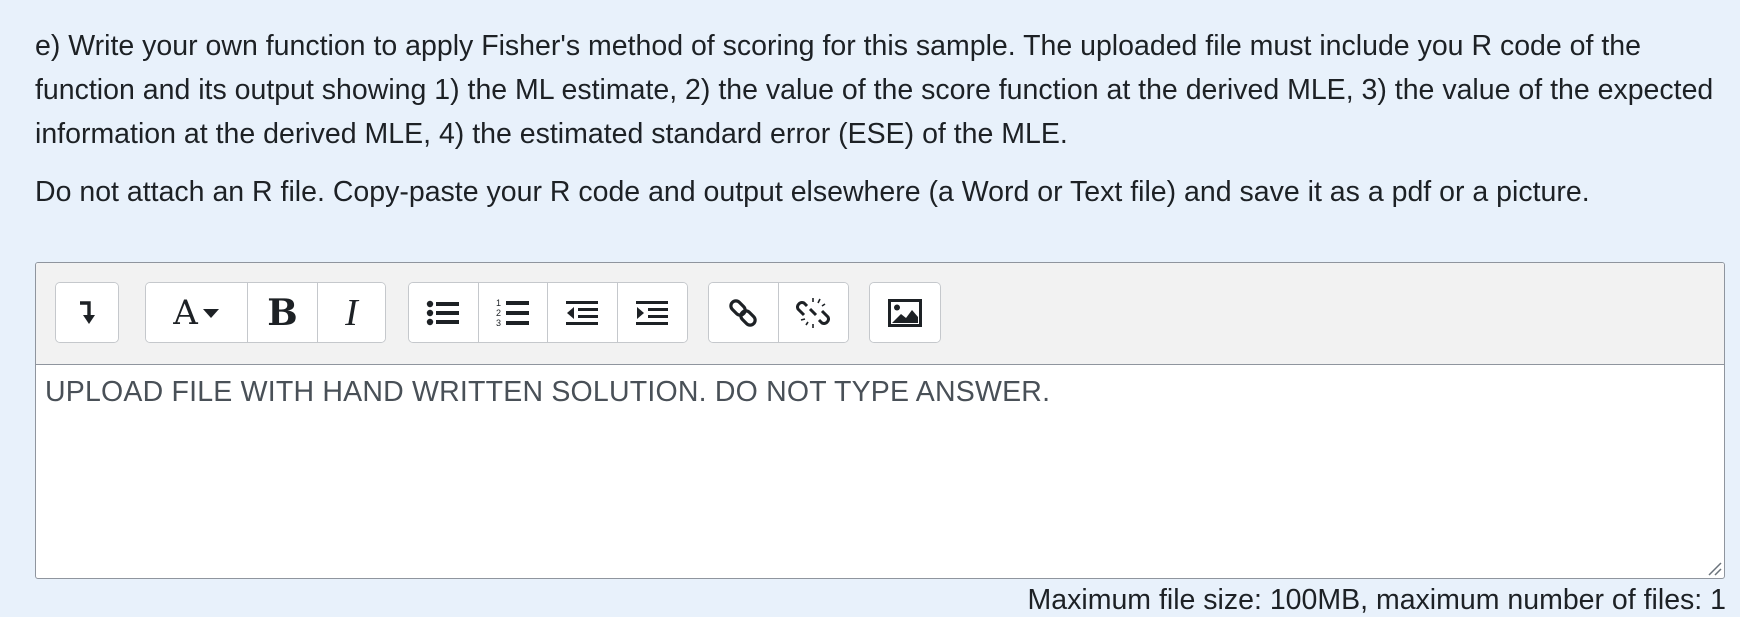 This screenshot has width=1740, height=617. I want to click on font-style-label: A, so click(185, 312).